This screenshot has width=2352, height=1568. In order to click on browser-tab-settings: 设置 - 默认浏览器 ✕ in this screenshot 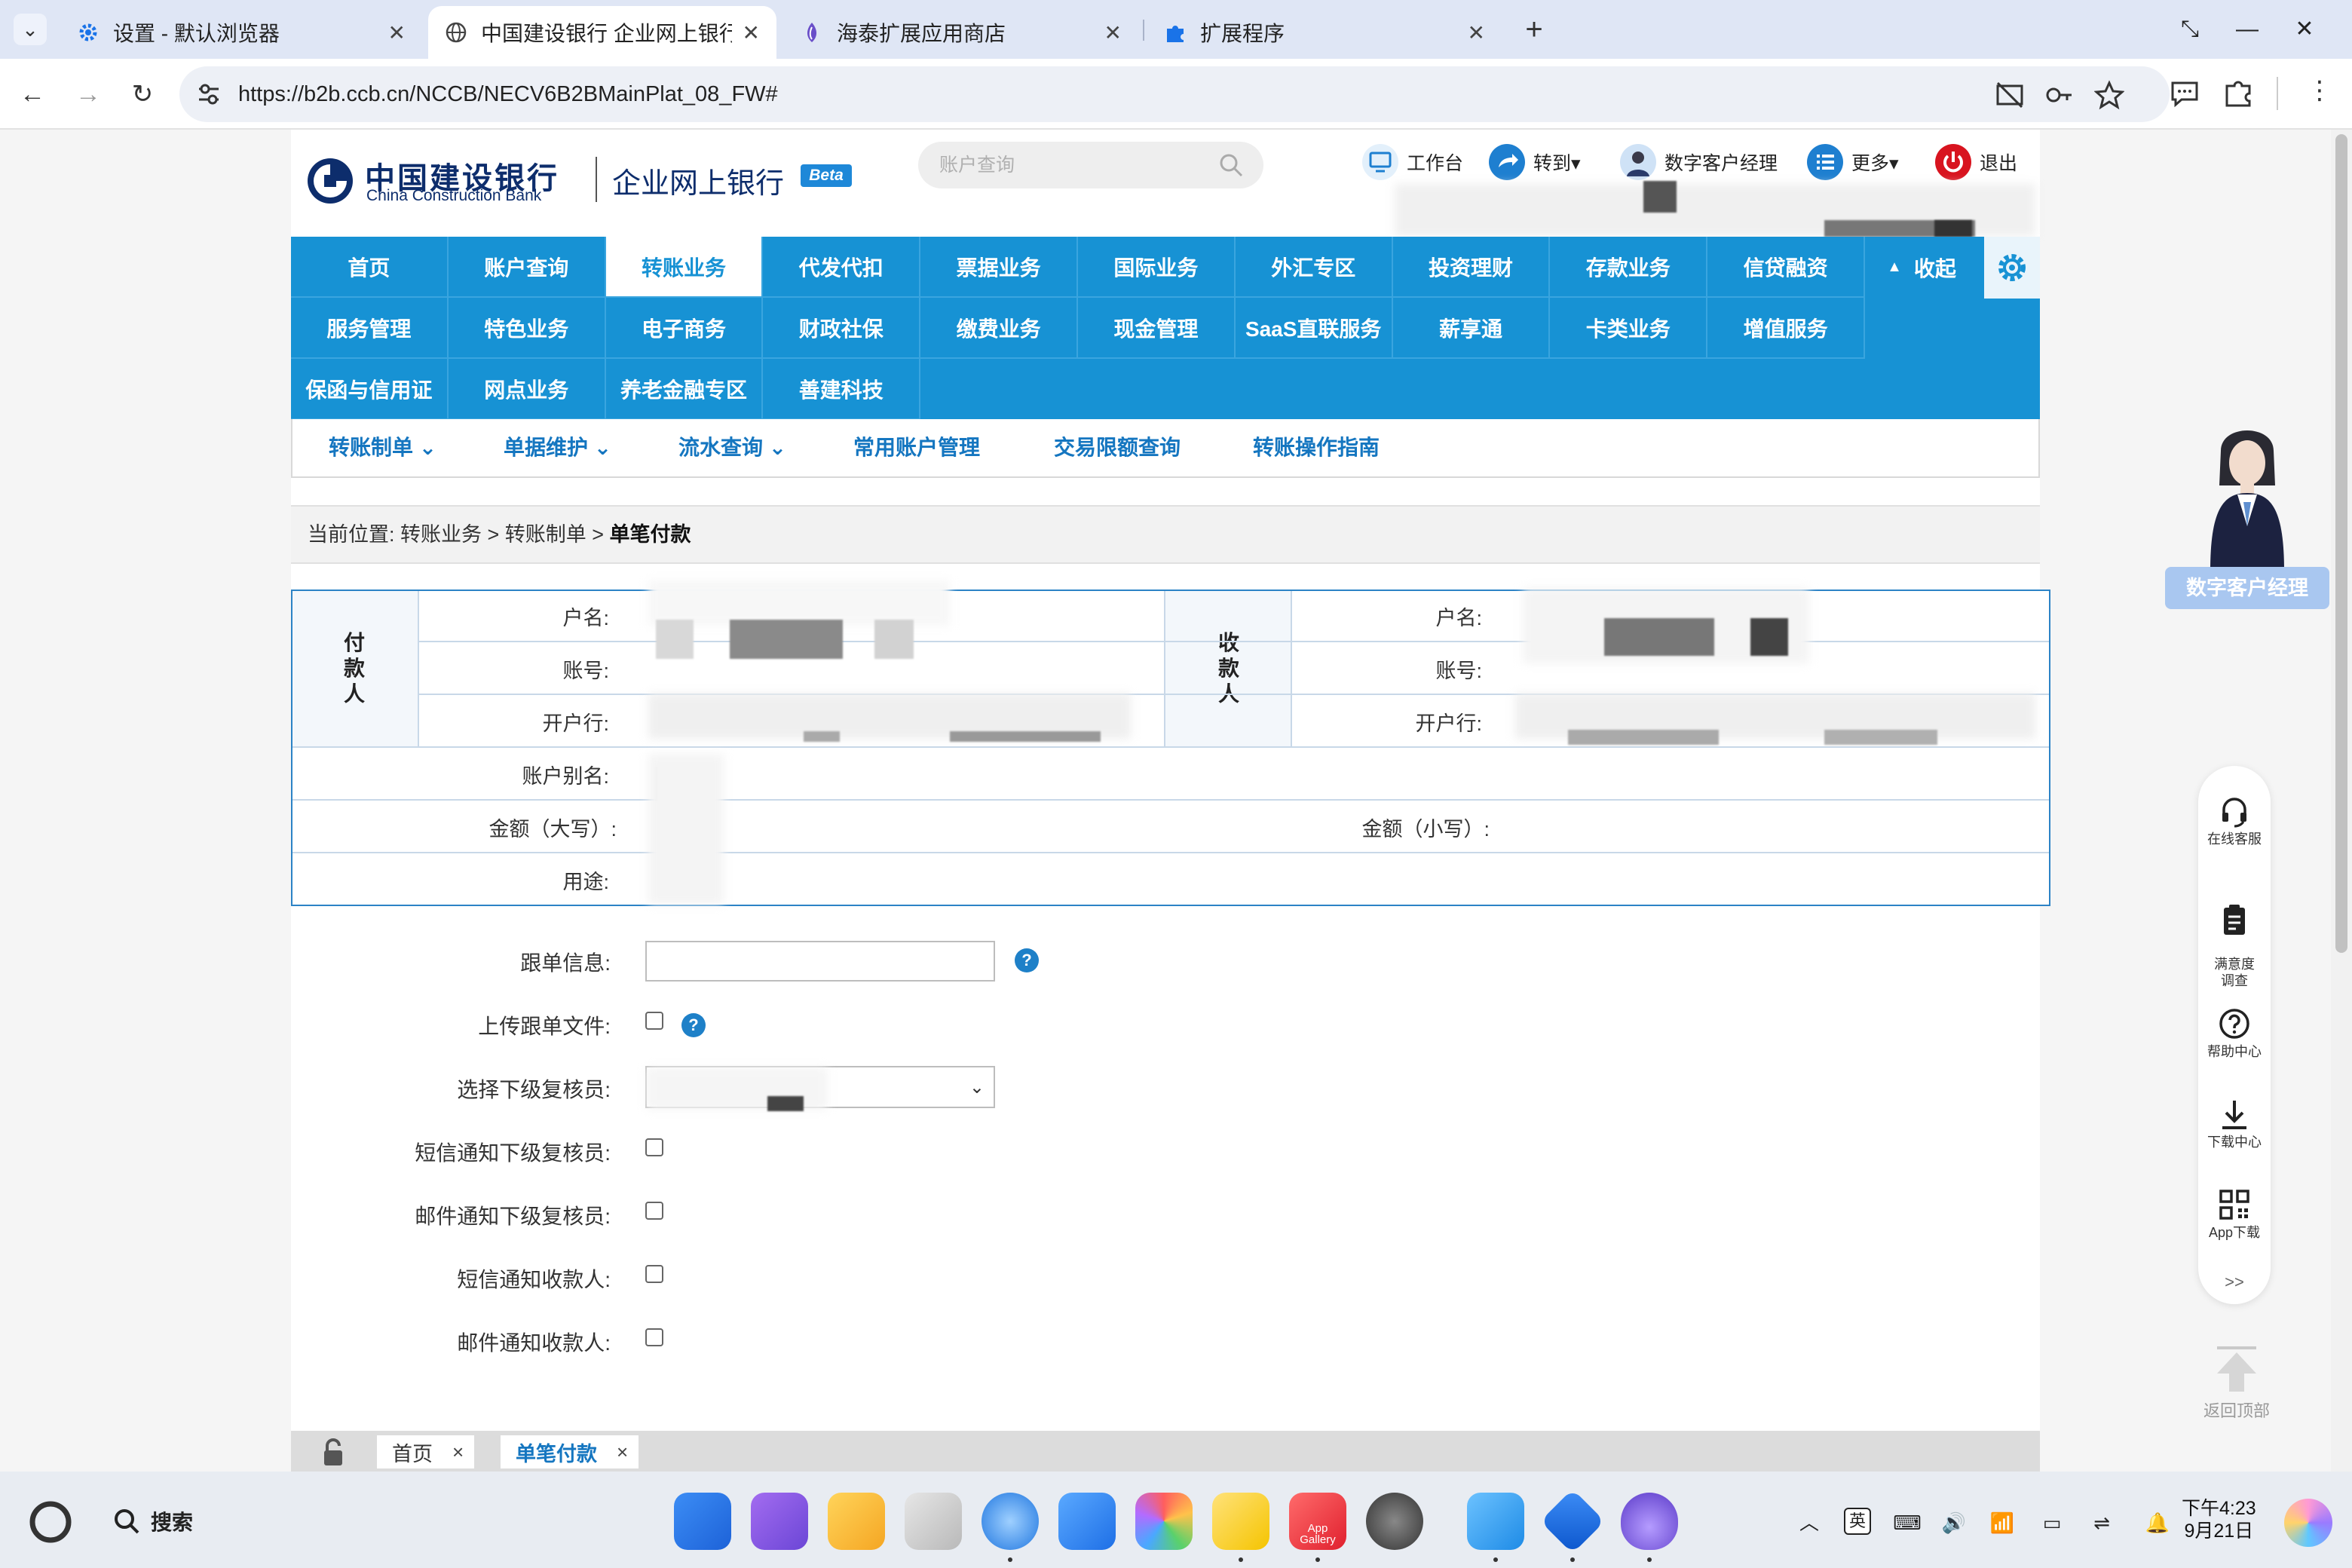, I will do `click(241, 32)`.